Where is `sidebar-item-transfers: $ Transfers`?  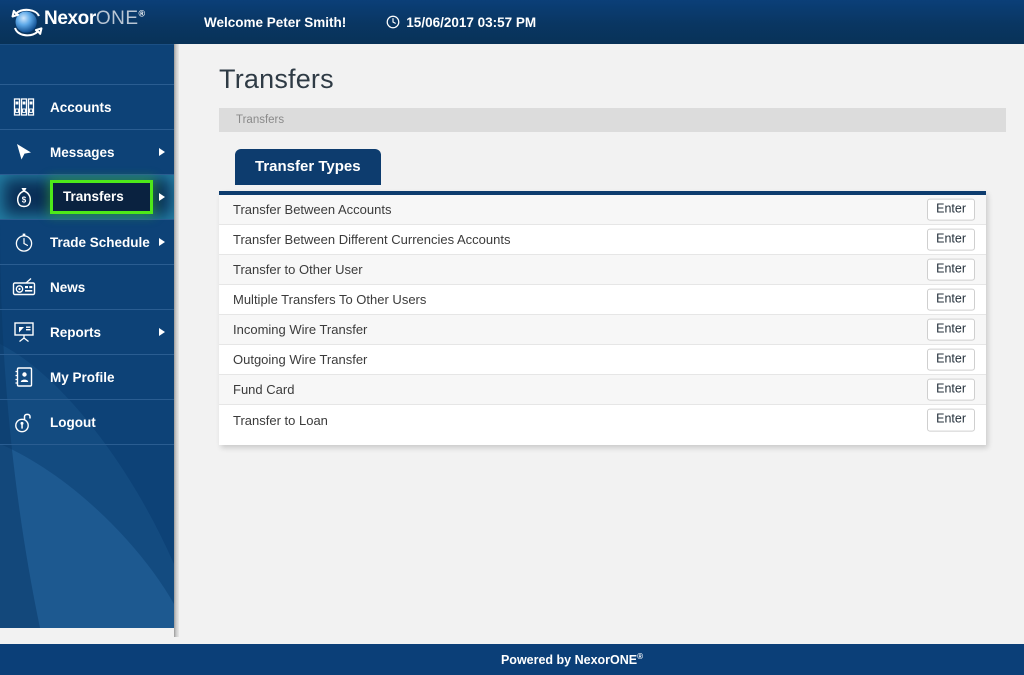
sidebar-item-transfers: $ Transfers is located at coordinates (87, 197).